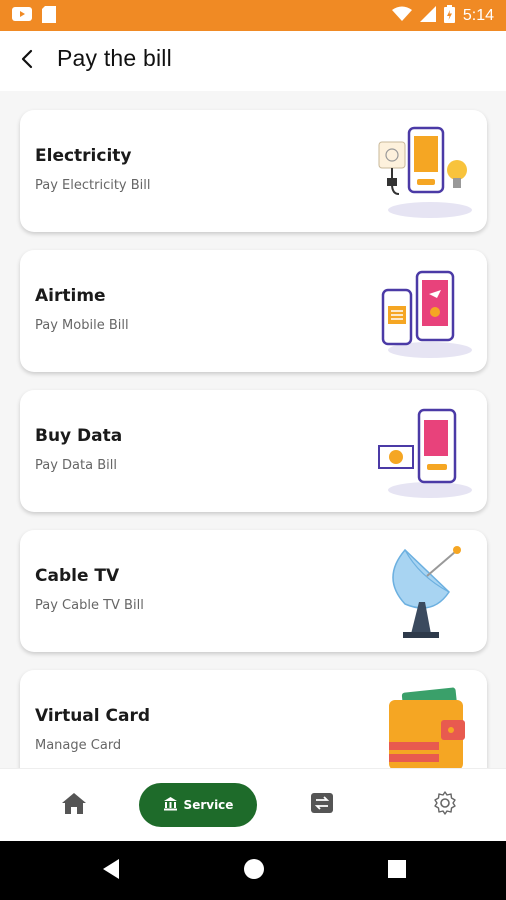  What do you see at coordinates (89, 605) in the screenshot?
I see `card-subtitle: Pay Cable TV Bill` at bounding box center [89, 605].